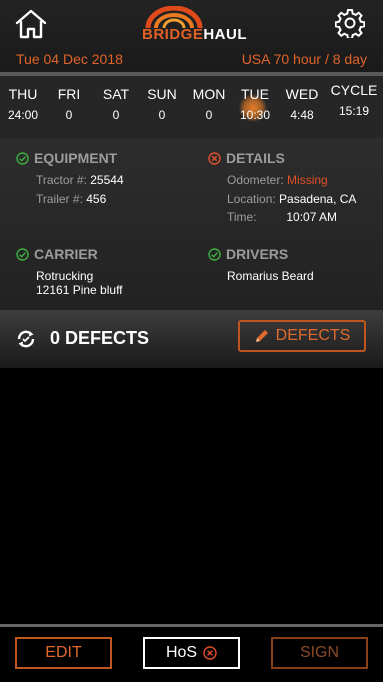 The image size is (383, 682). What do you see at coordinates (307, 180) in the screenshot?
I see `odometer-value: Missing` at bounding box center [307, 180].